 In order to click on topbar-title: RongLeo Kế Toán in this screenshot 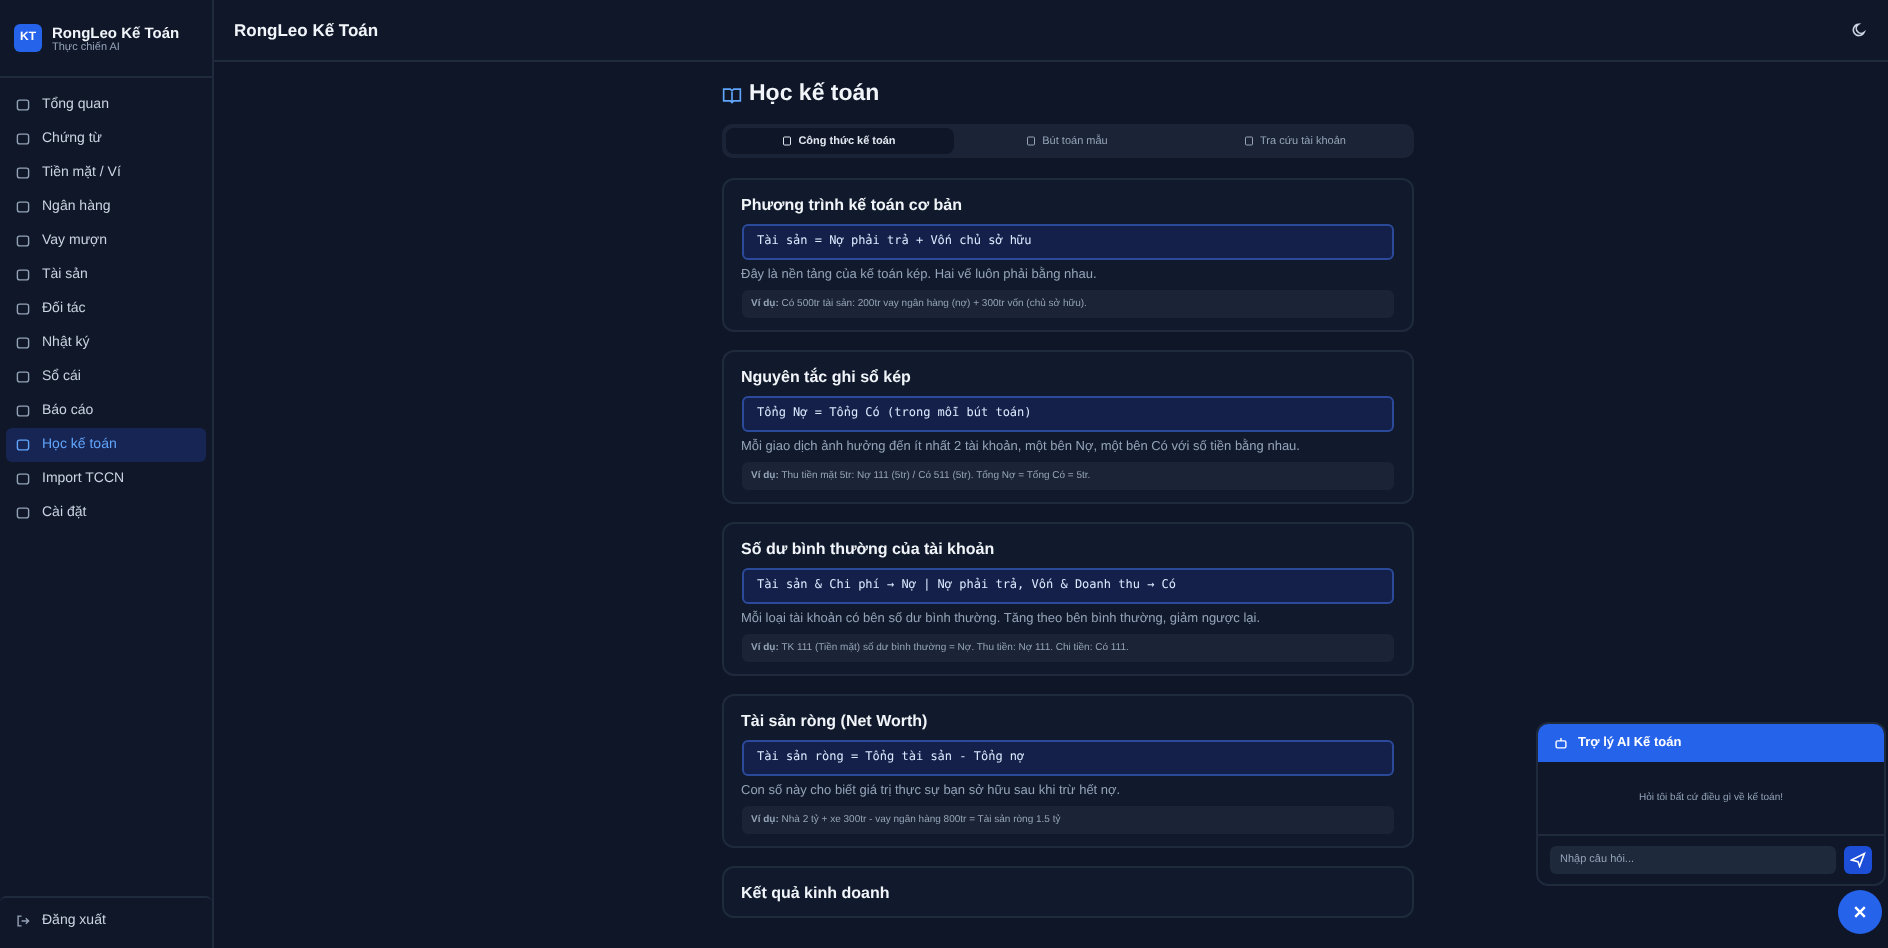, I will do `click(306, 30)`.